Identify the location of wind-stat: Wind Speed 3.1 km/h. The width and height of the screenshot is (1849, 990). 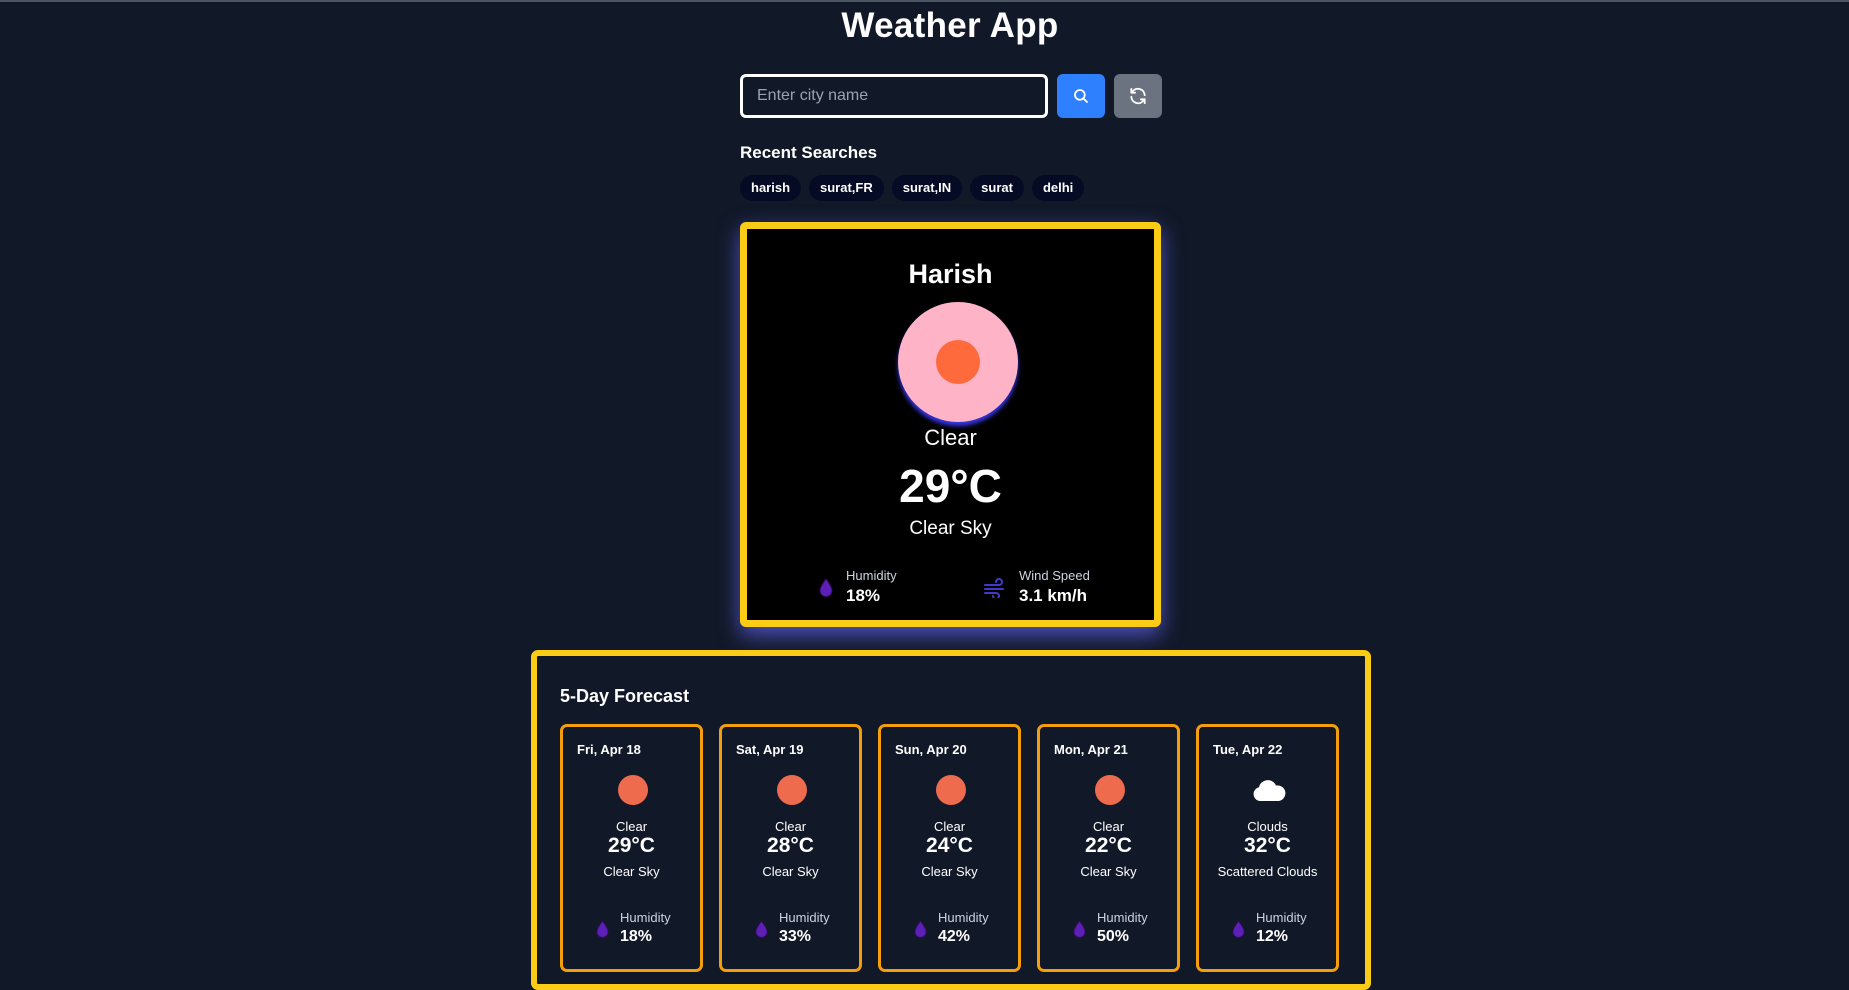
(1036, 588).